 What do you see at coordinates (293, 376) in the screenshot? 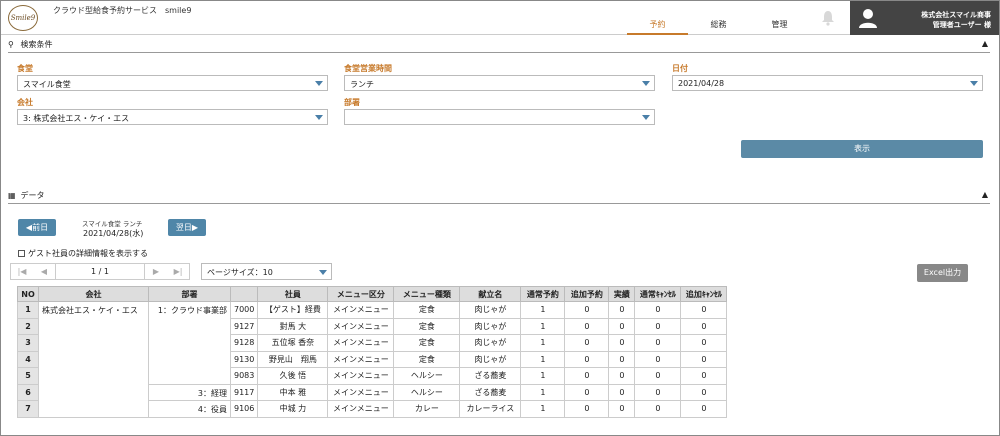
I see `employee-cell: 久後 悟` at bounding box center [293, 376].